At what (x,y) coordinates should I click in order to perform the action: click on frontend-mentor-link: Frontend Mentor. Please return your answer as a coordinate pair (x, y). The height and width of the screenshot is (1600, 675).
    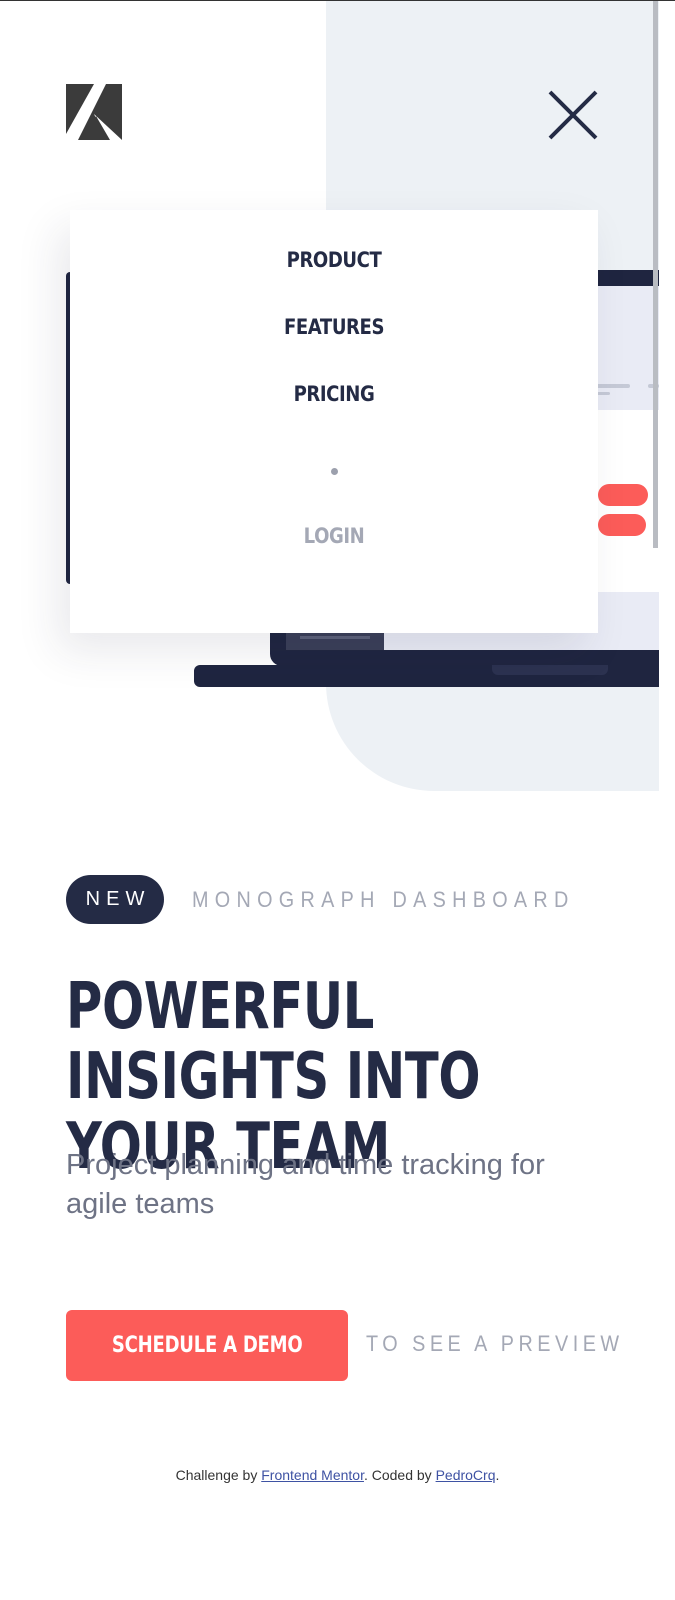
    Looking at the image, I should click on (312, 1475).